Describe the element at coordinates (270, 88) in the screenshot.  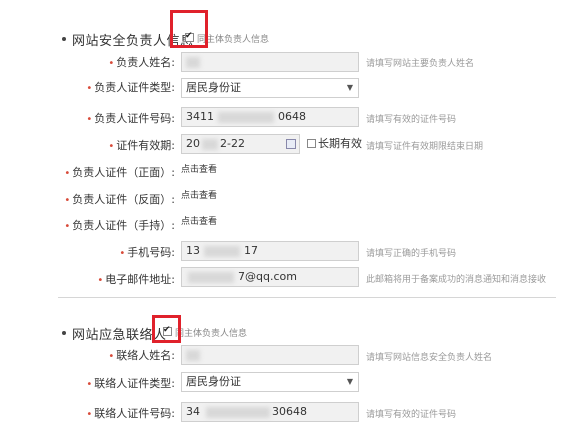
I see `owner-id-type-select: 居民身份证 ▼` at that location.